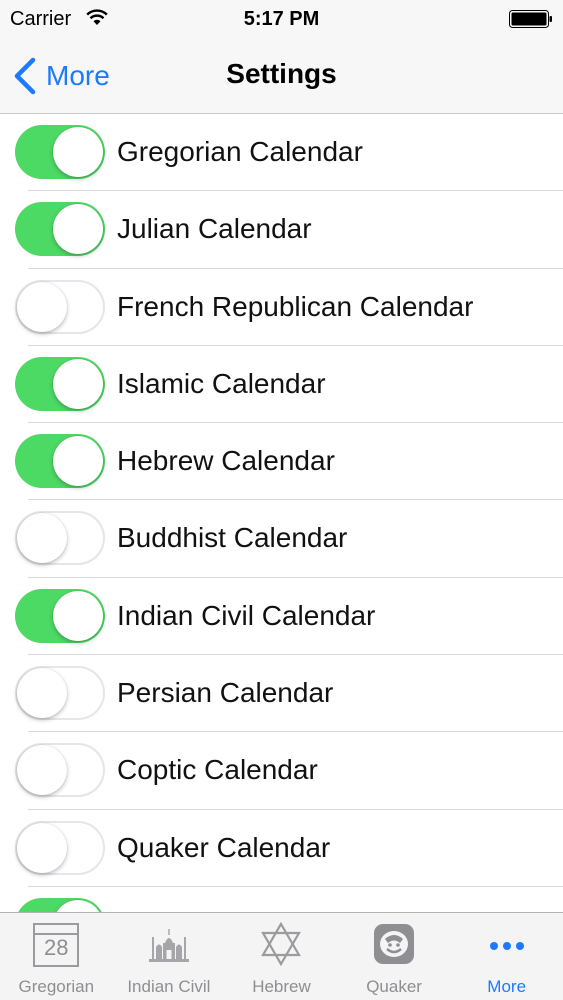  I want to click on calendar-icon-header, so click(56, 930).